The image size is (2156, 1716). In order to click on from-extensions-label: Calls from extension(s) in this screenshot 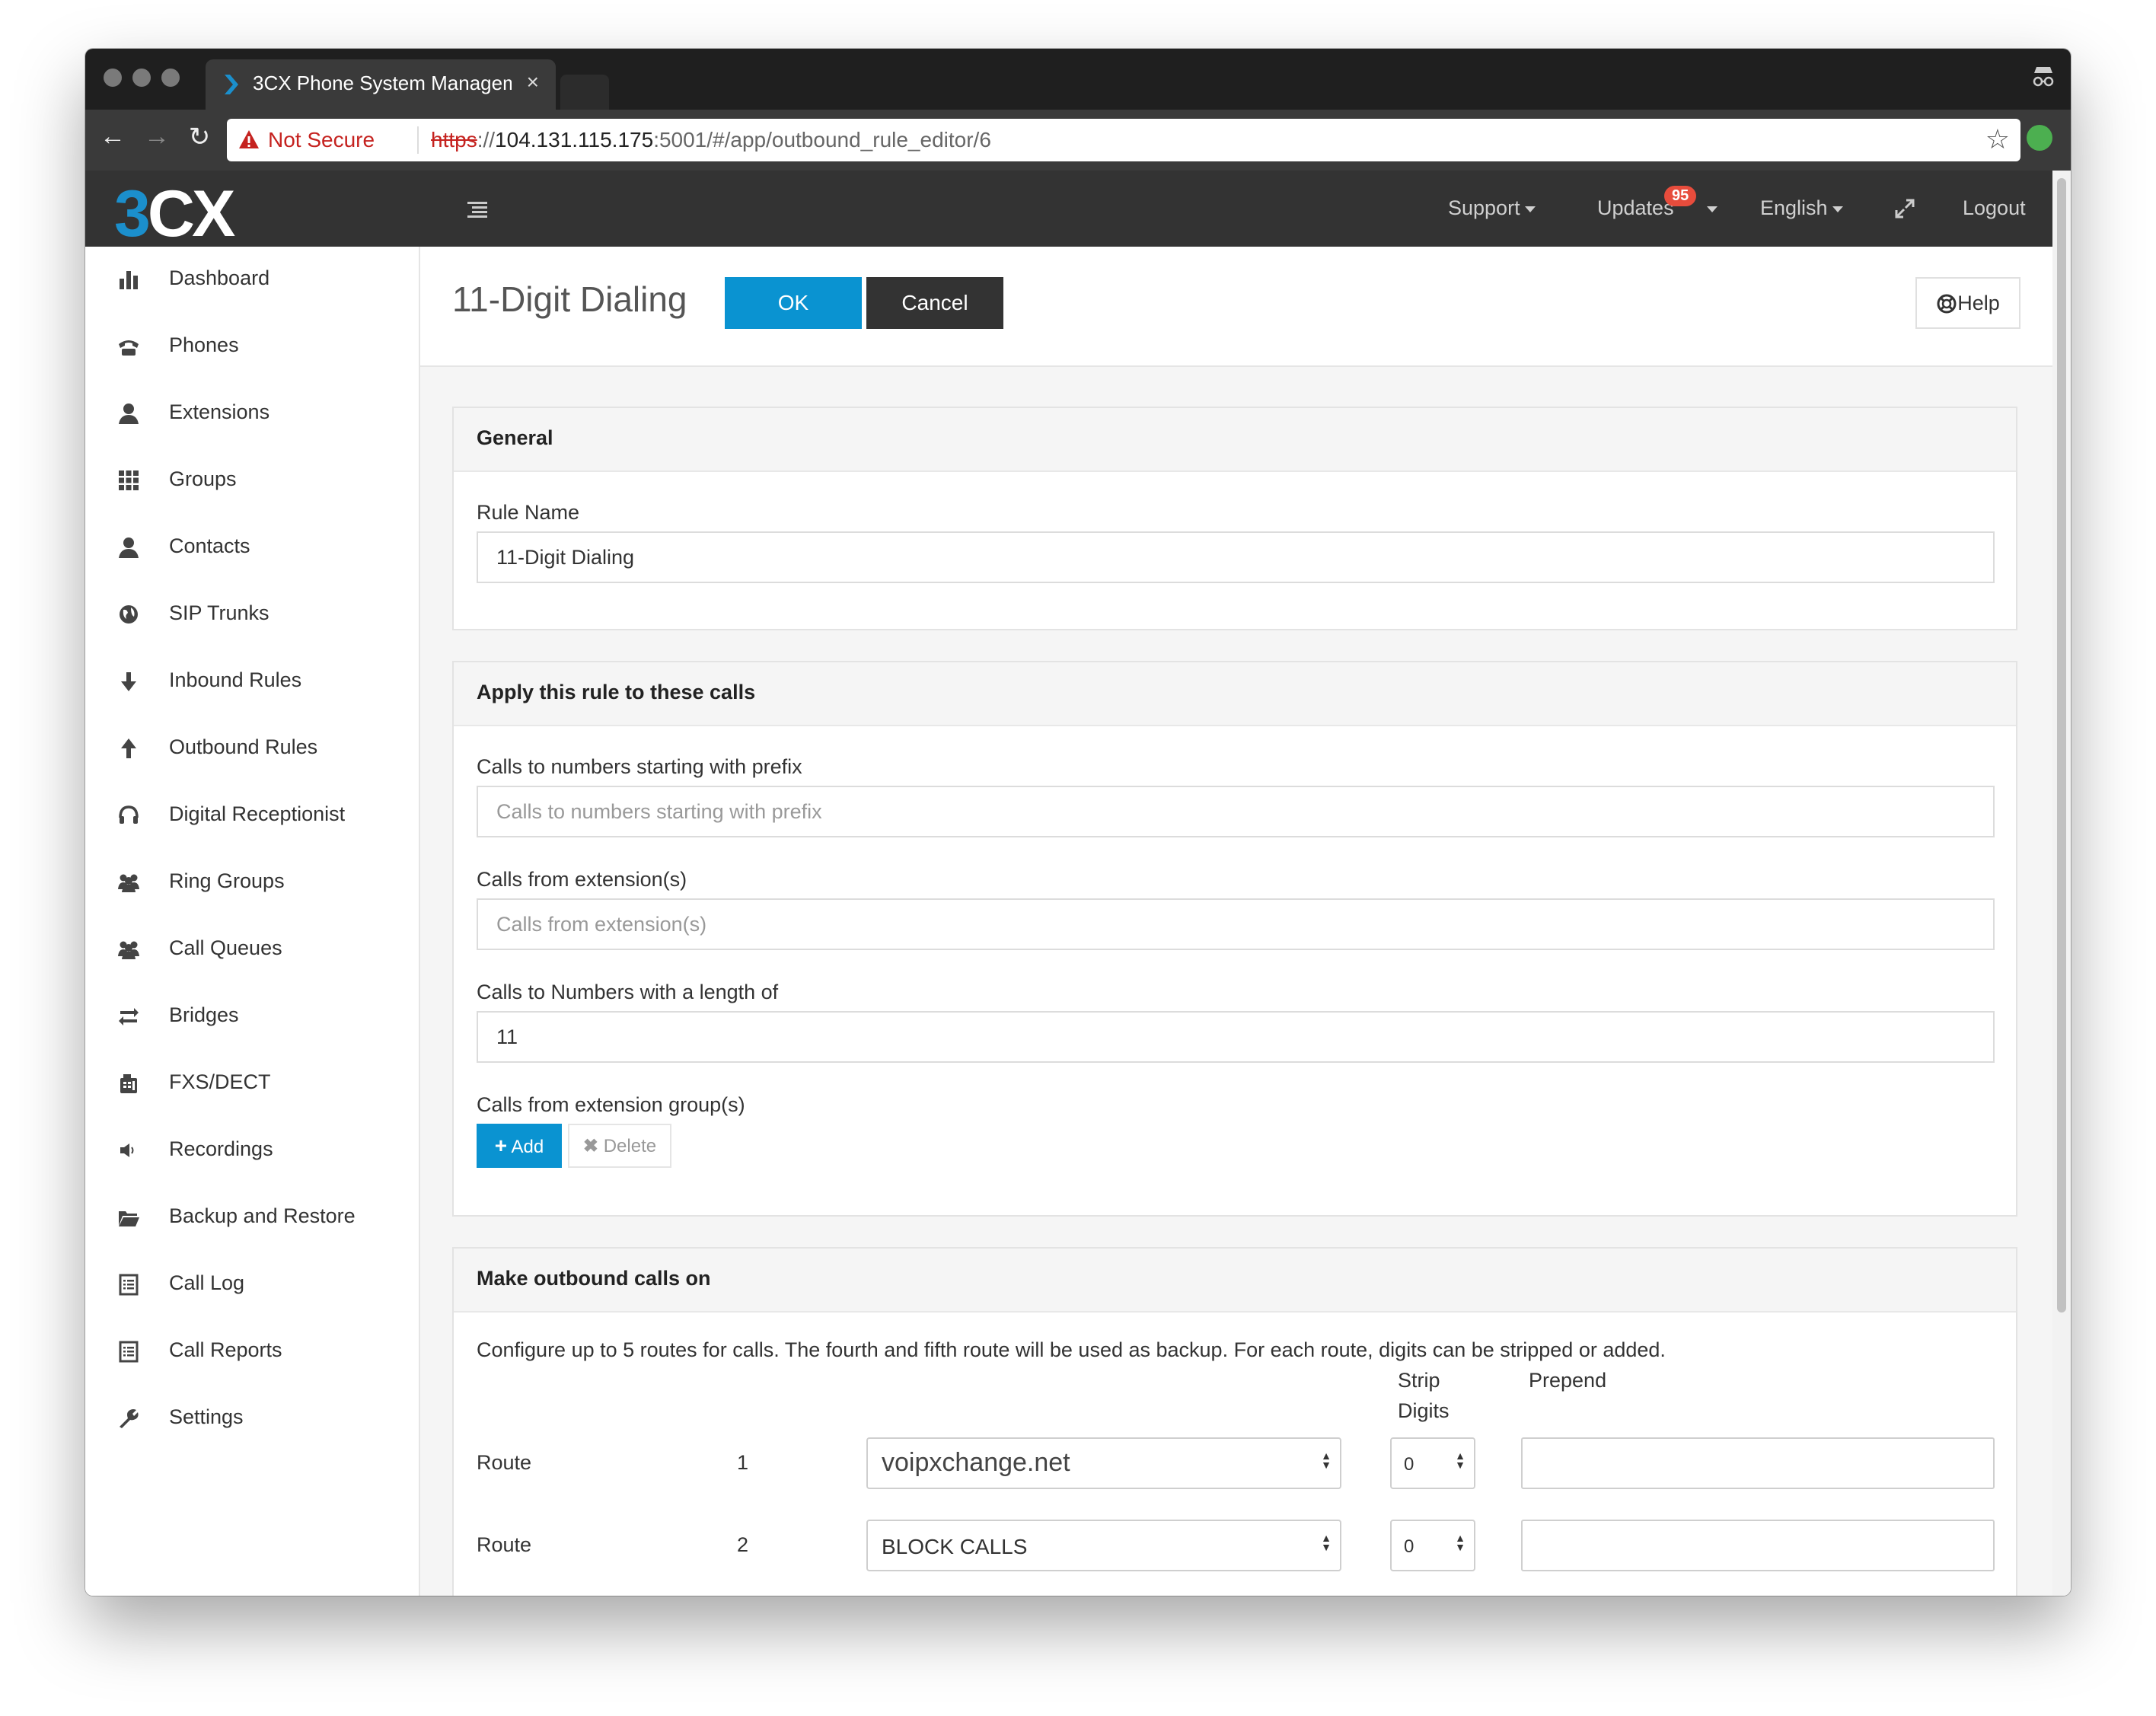, I will do `click(582, 879)`.